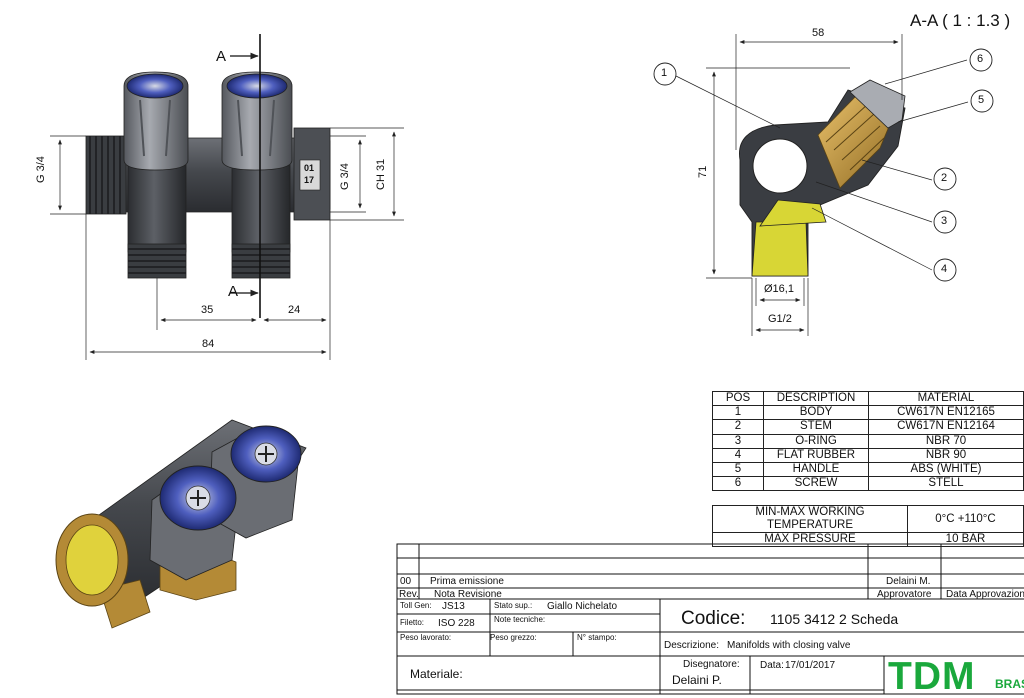  What do you see at coordinates (981, 100) in the screenshot?
I see `balloon-5: 5` at bounding box center [981, 100].